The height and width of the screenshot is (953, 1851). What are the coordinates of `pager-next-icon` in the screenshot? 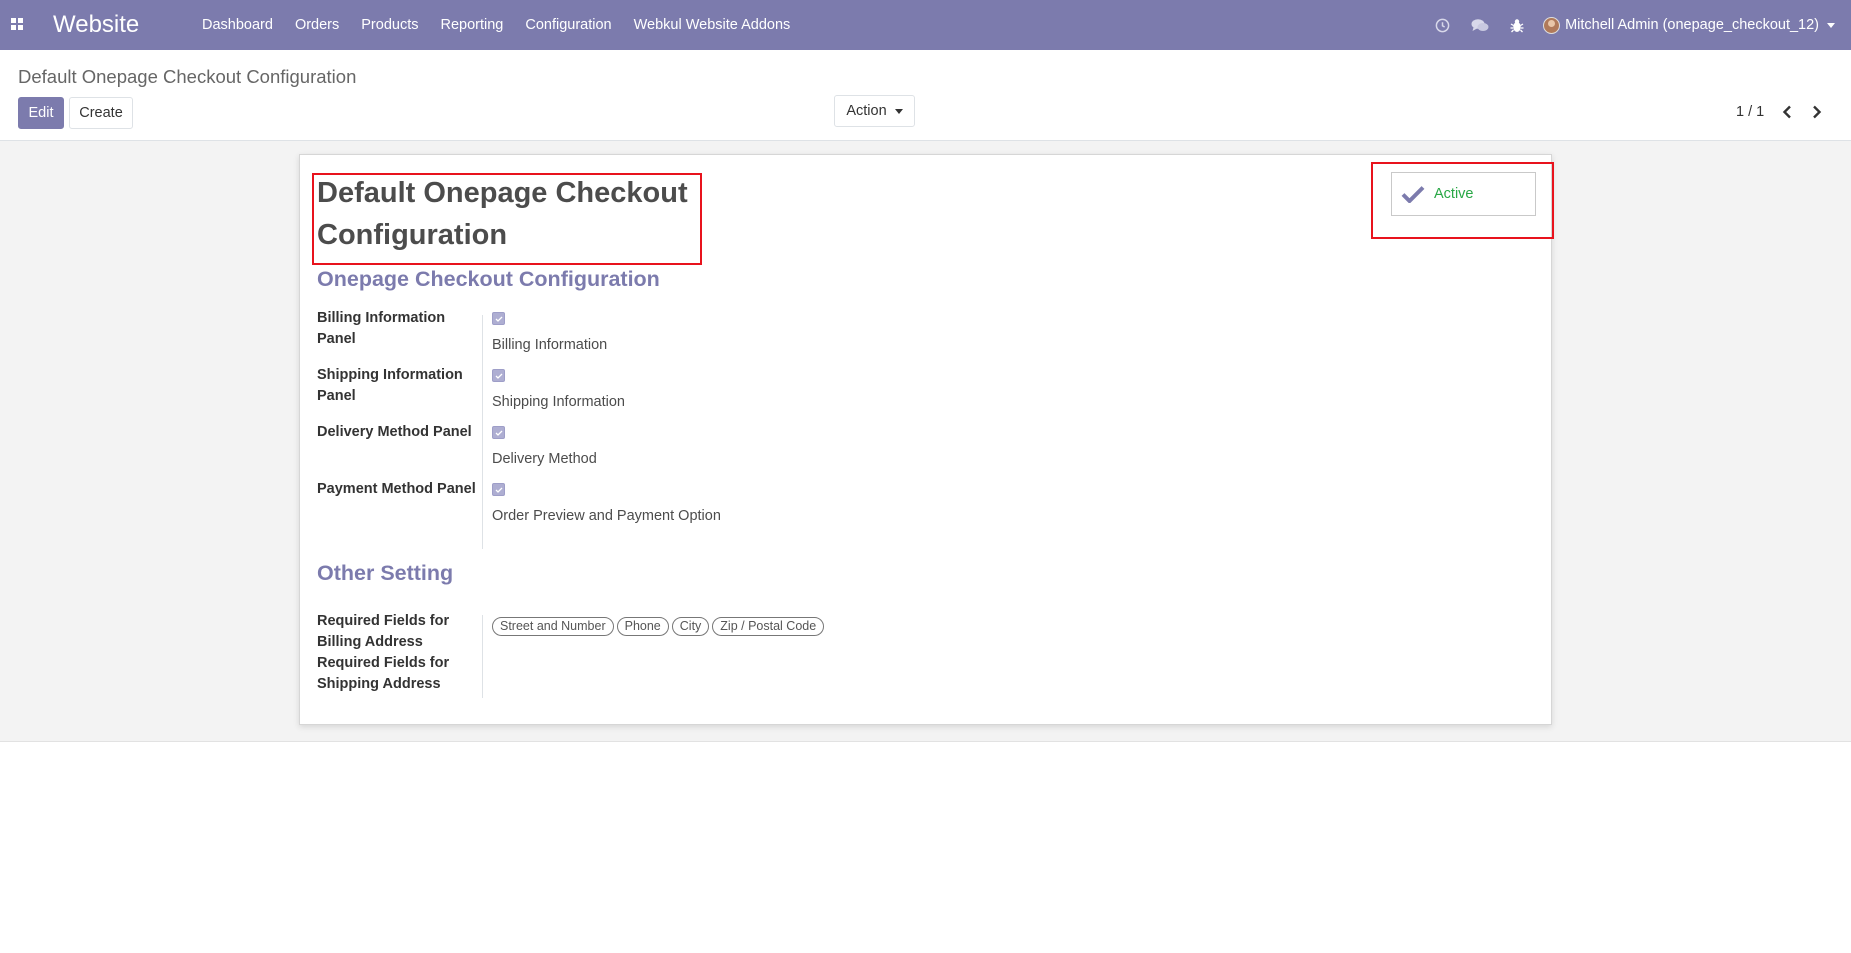 It's located at (1817, 112).